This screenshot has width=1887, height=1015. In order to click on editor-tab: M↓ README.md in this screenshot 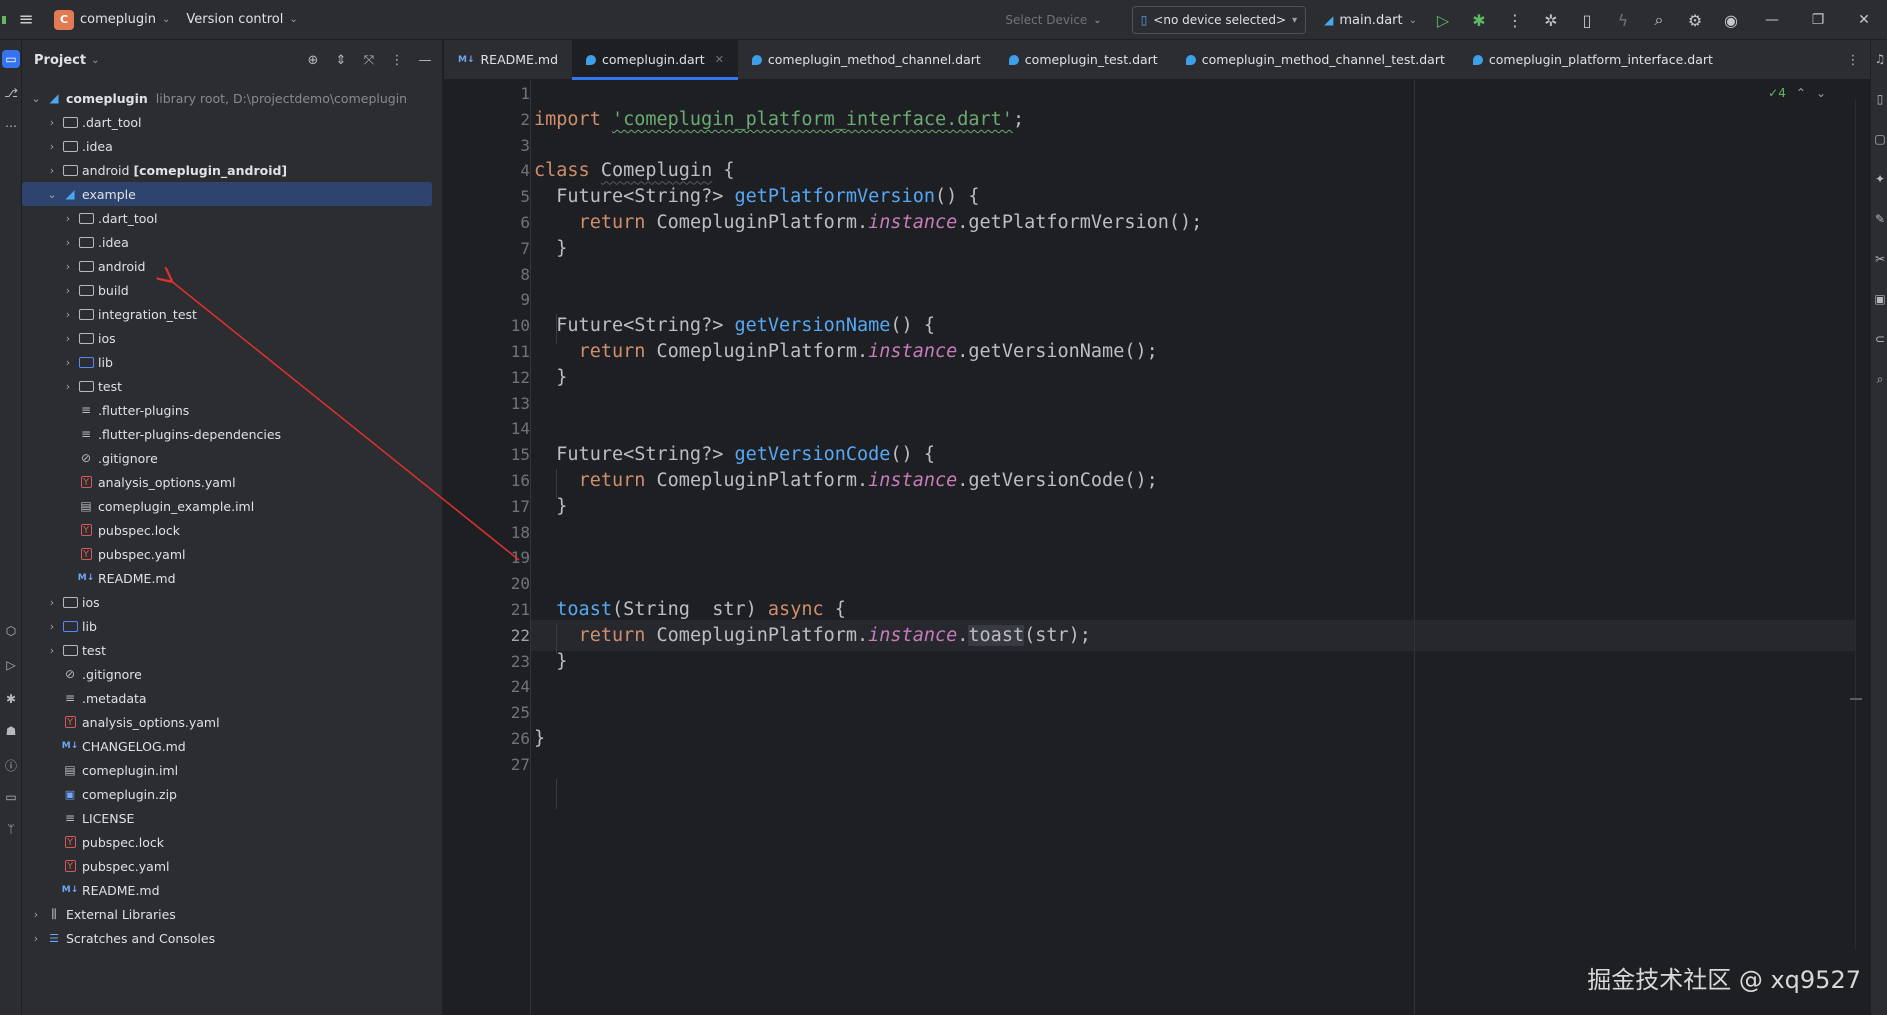, I will do `click(508, 60)`.